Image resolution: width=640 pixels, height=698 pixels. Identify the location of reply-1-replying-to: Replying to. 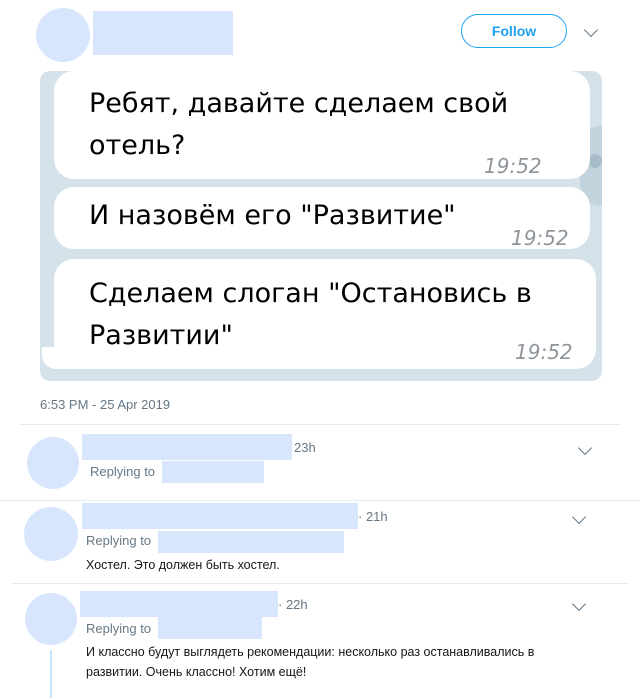
(123, 471).